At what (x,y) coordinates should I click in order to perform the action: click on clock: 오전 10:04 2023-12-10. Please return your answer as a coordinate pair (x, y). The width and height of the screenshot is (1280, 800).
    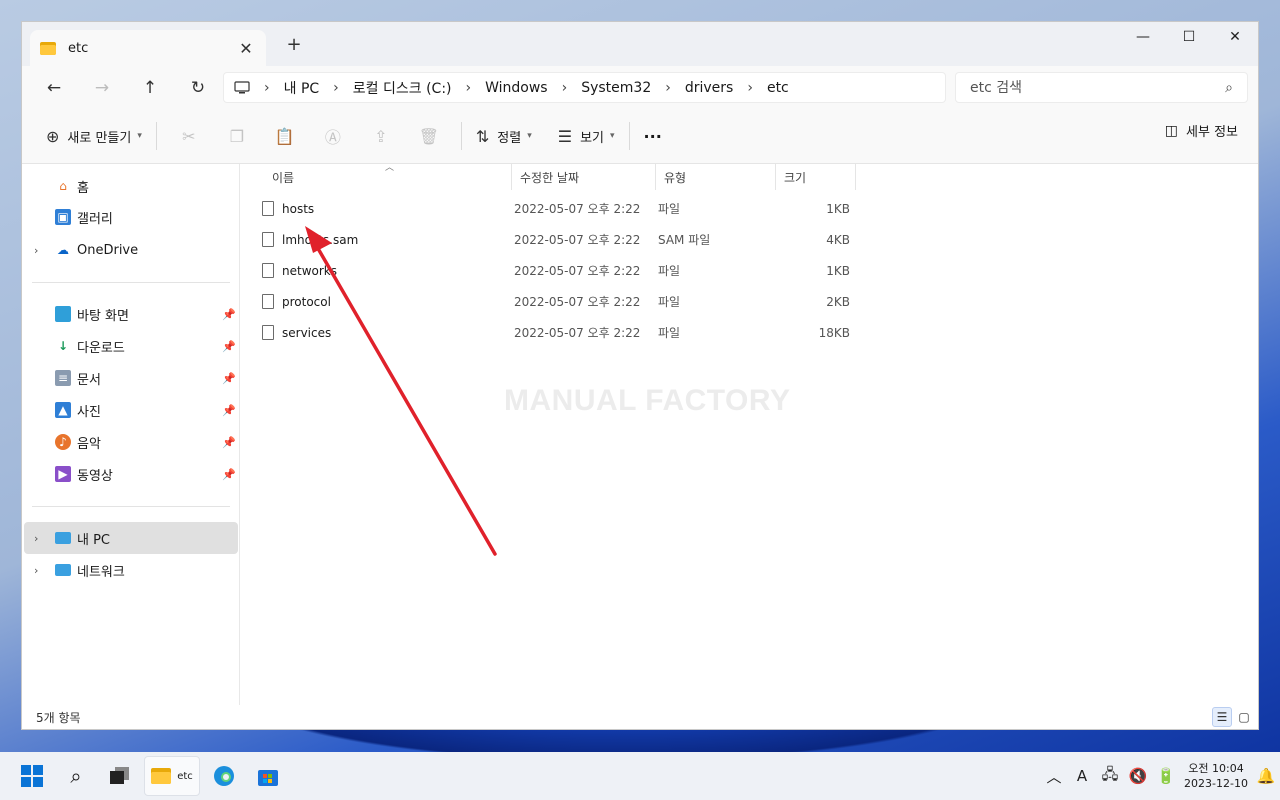
    Looking at the image, I should click on (1216, 776).